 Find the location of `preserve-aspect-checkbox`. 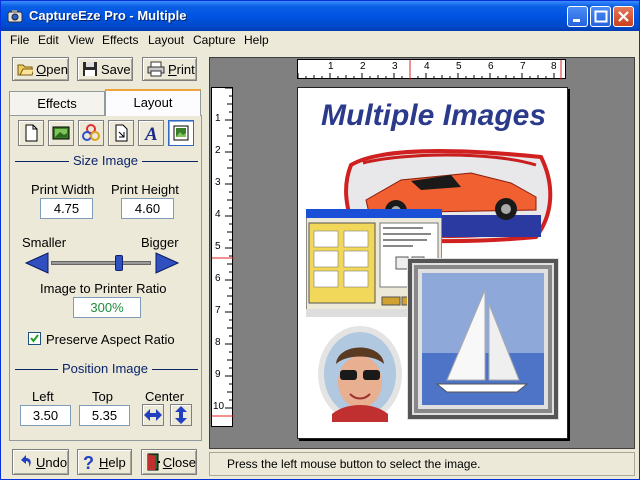

preserve-aspect-checkbox is located at coordinates (34, 338).